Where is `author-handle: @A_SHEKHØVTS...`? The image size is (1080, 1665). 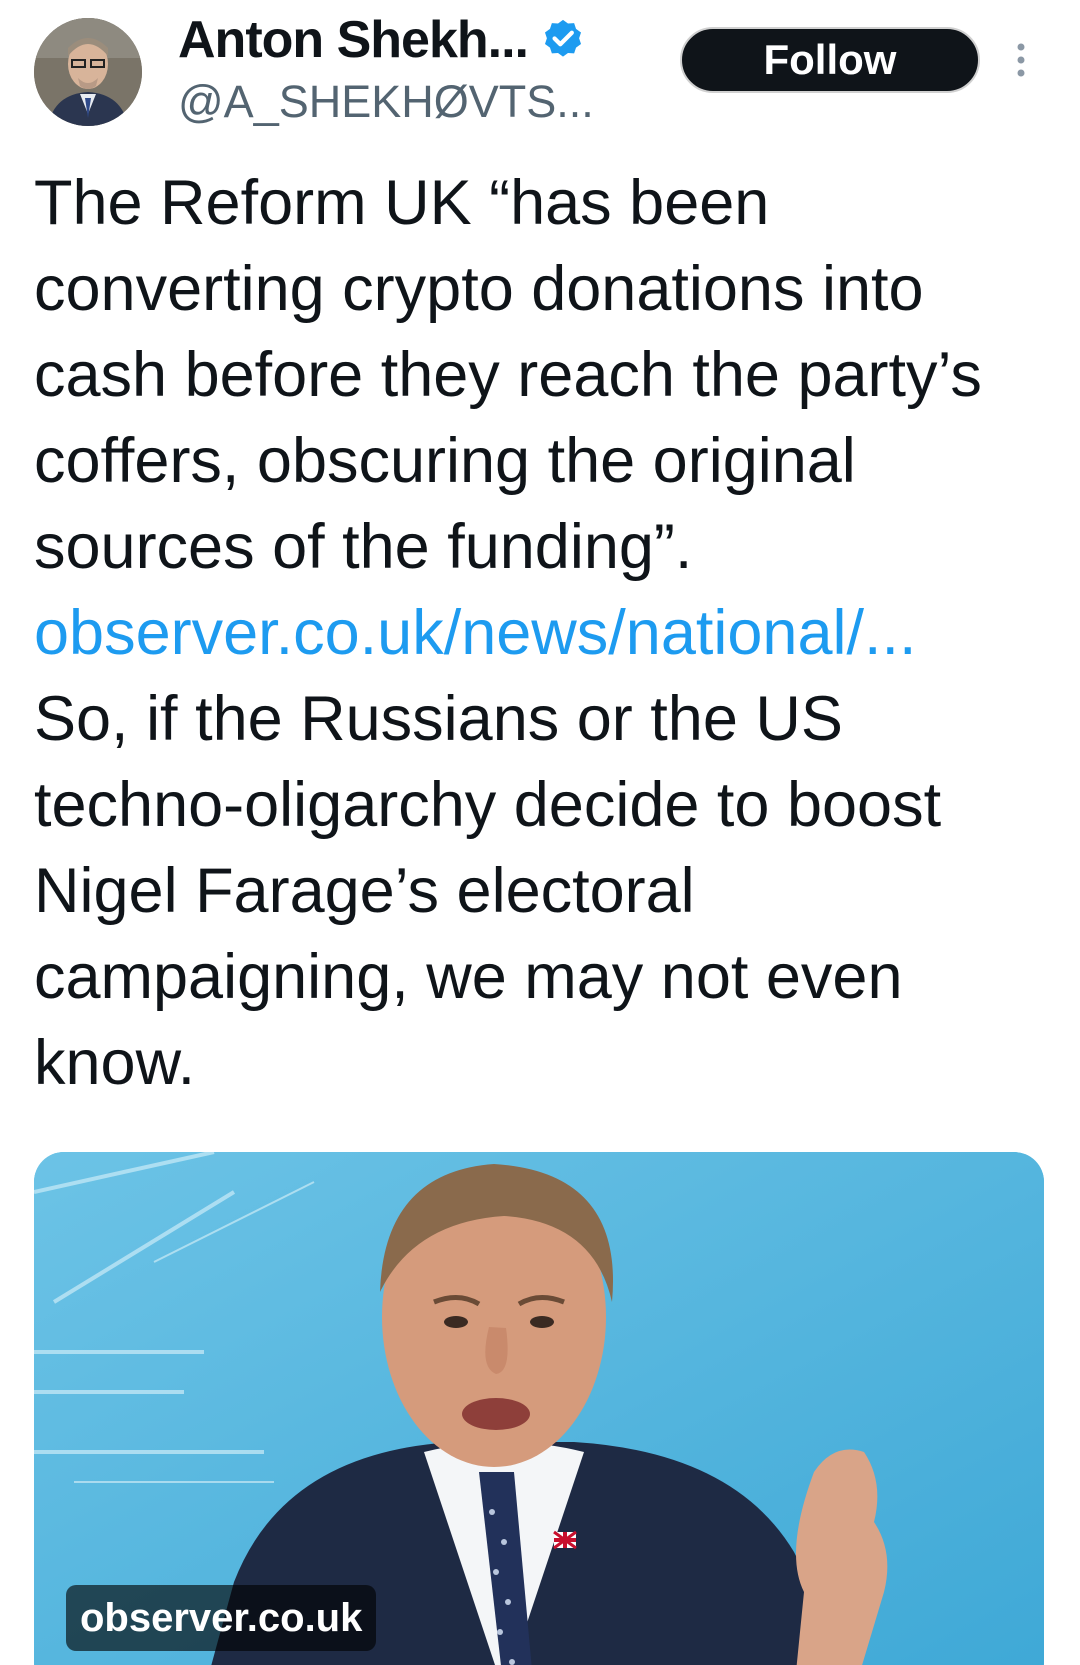 author-handle: @A_SHEKHØVTS... is located at coordinates (386, 102).